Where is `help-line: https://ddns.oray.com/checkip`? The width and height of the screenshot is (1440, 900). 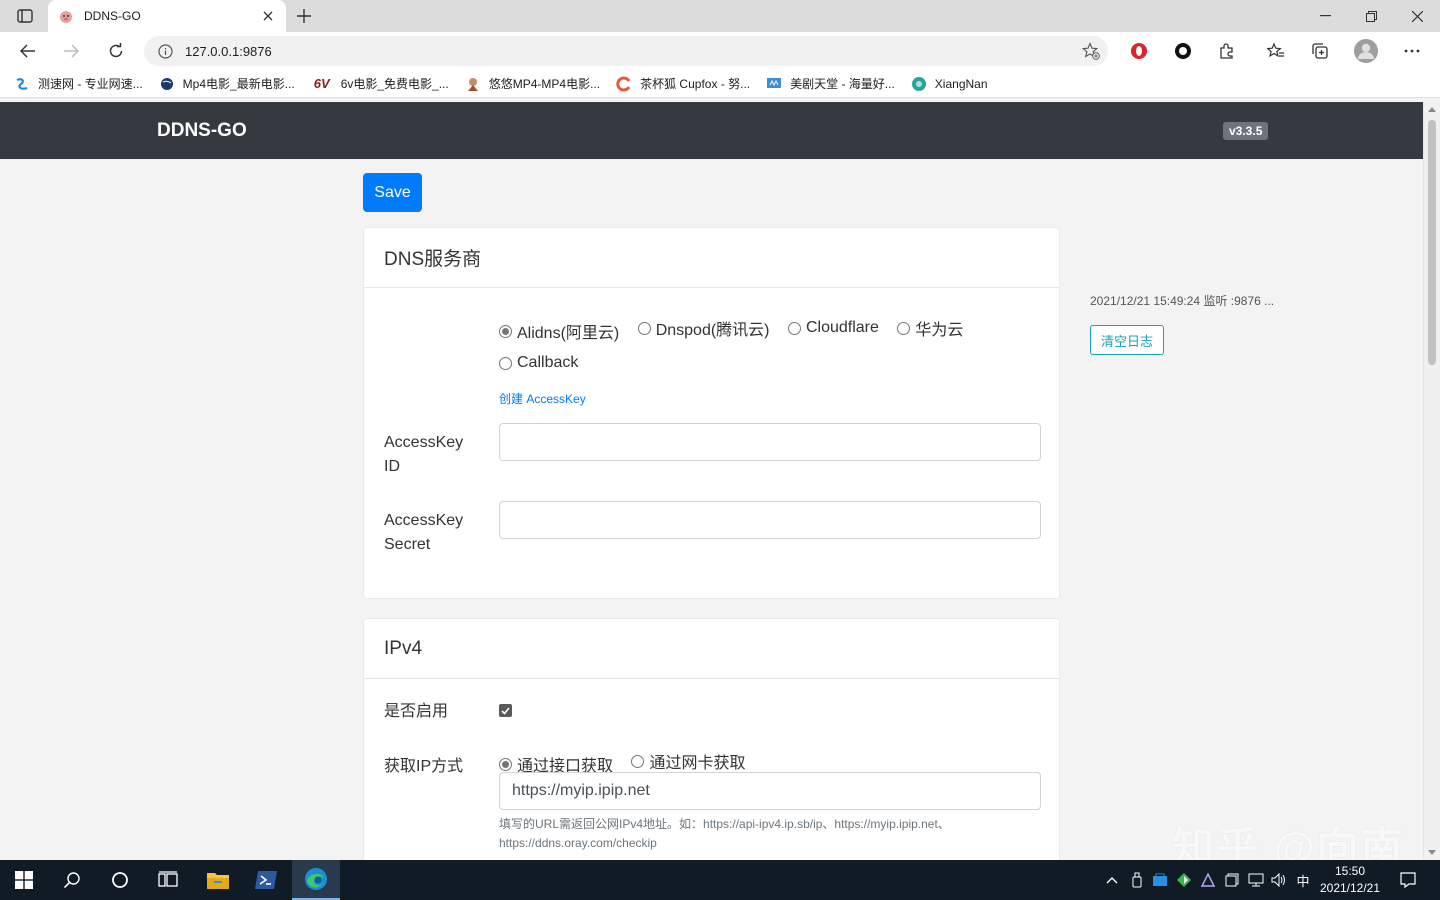 help-line: https://ddns.oray.com/checkip is located at coordinates (578, 843).